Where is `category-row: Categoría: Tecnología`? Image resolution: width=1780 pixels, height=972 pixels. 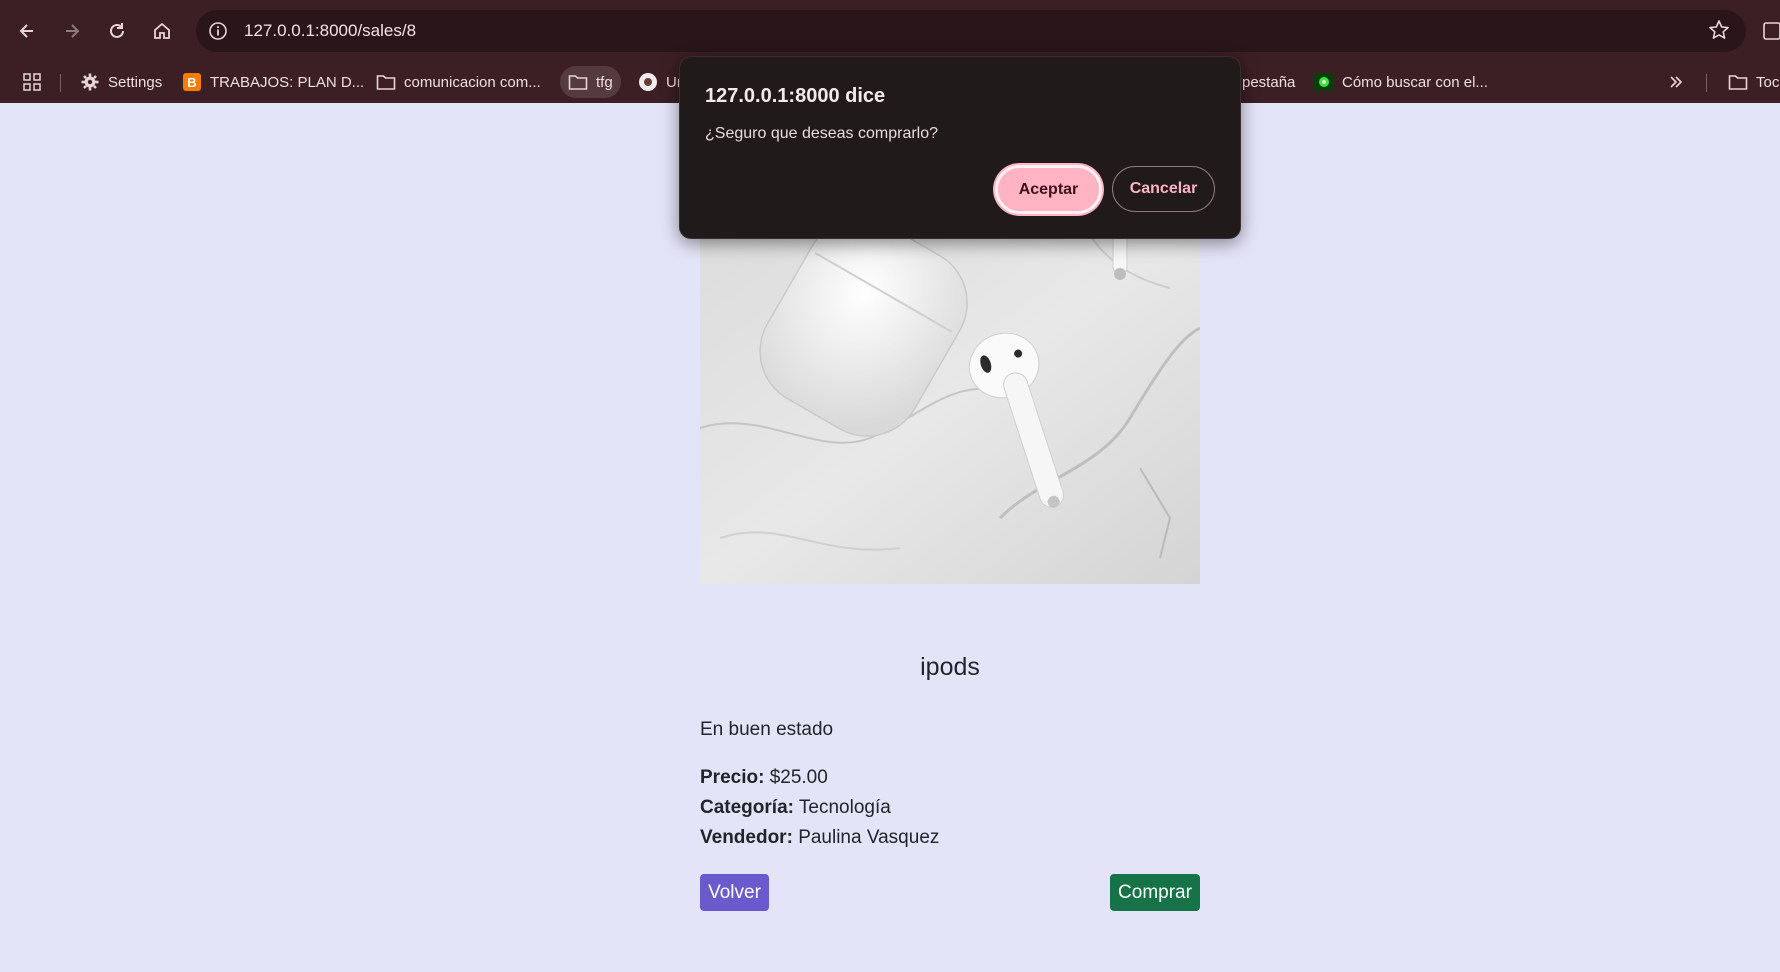 category-row: Categoría: Tecnología is located at coordinates (795, 808).